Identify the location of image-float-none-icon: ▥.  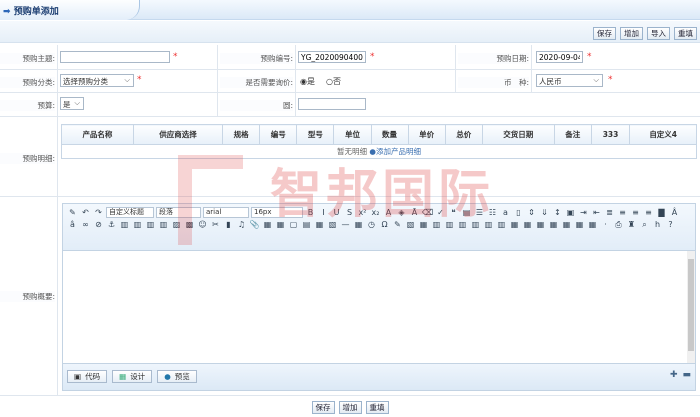
(124, 224).